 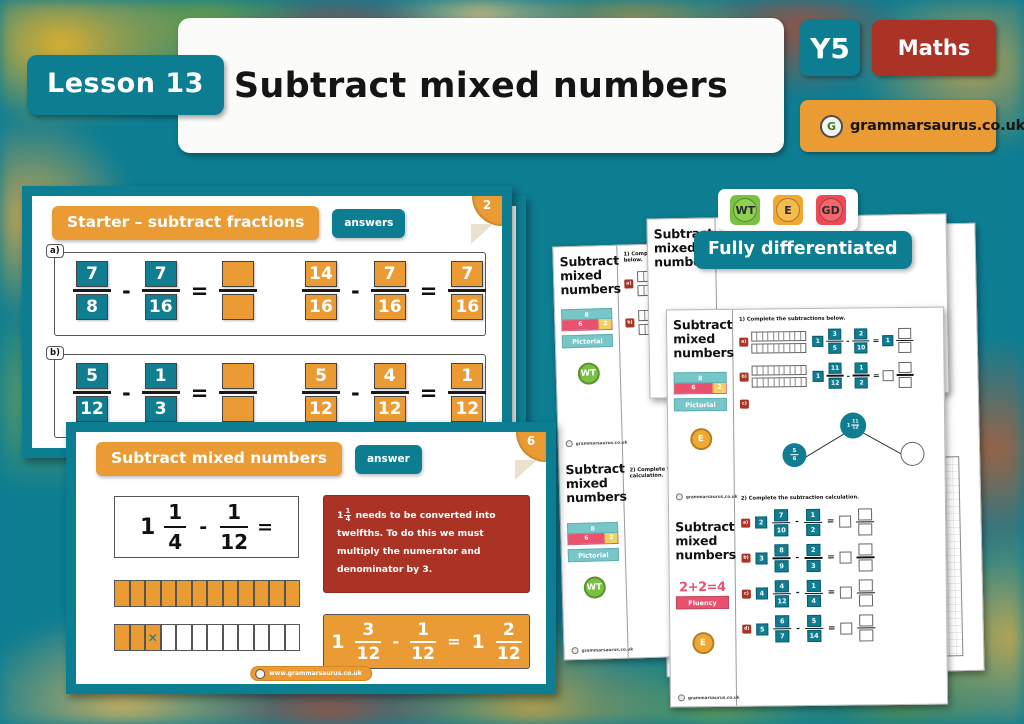 What do you see at coordinates (912, 126) in the screenshot?
I see `brand-badge: G grammarsaurus.co.uk` at bounding box center [912, 126].